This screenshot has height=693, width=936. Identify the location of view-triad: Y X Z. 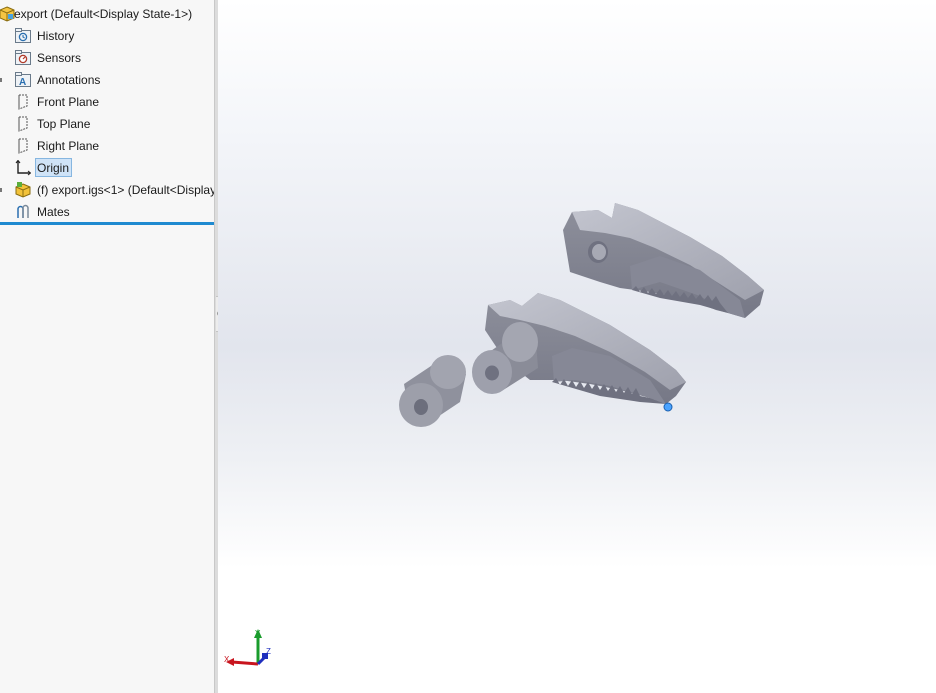
(248, 650).